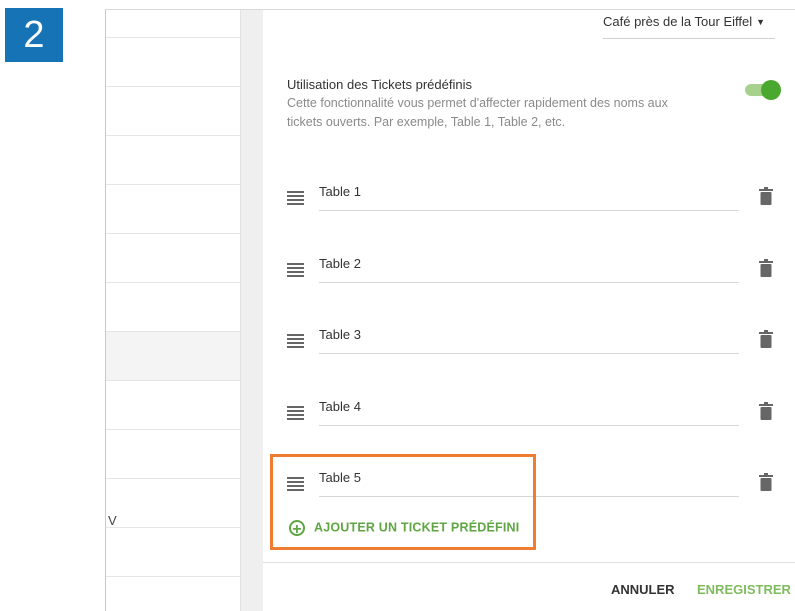 This screenshot has height=611, width=795. Describe the element at coordinates (34, 35) in the screenshot. I see `step-badge: 2` at that location.